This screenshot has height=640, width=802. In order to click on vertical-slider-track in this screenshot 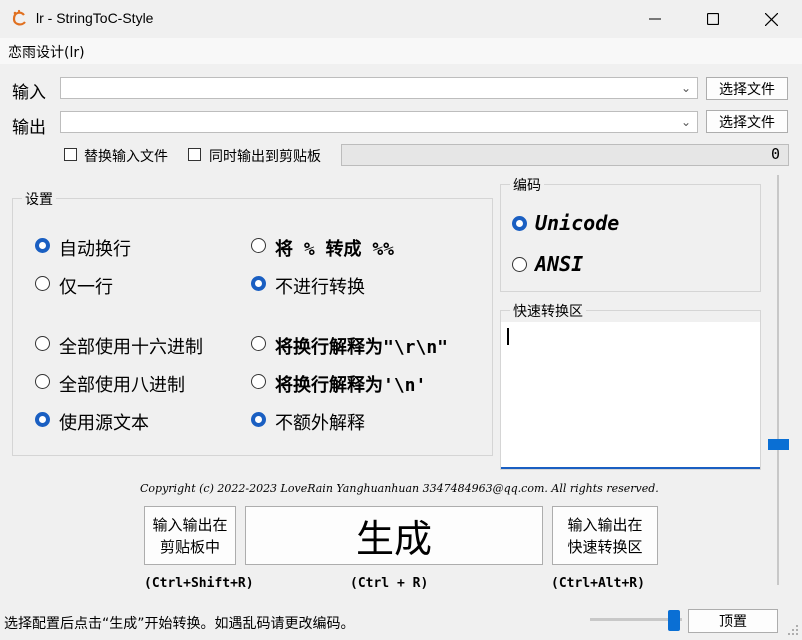, I will do `click(778, 380)`.